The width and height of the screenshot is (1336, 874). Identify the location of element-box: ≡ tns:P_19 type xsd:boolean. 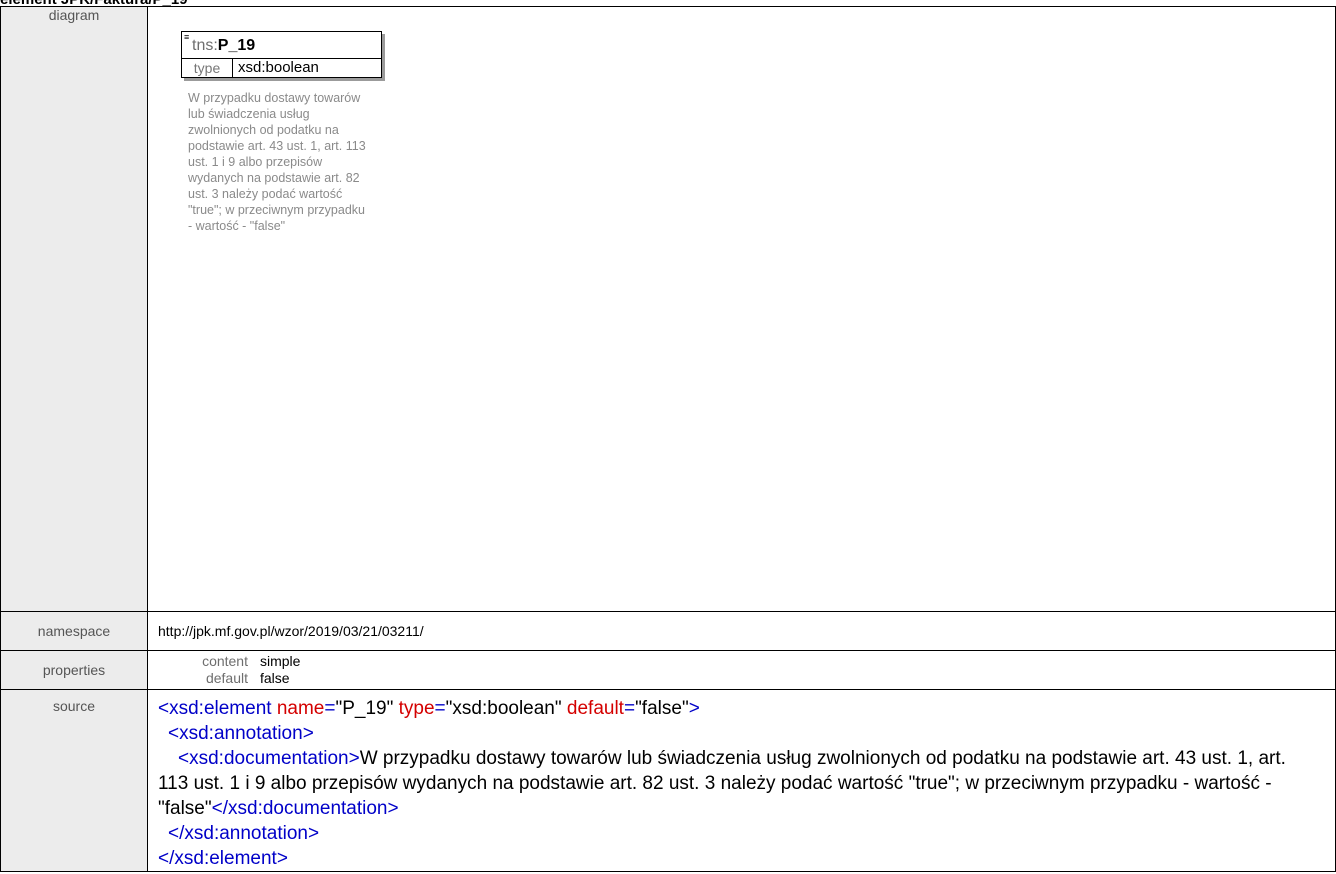
(281, 54).